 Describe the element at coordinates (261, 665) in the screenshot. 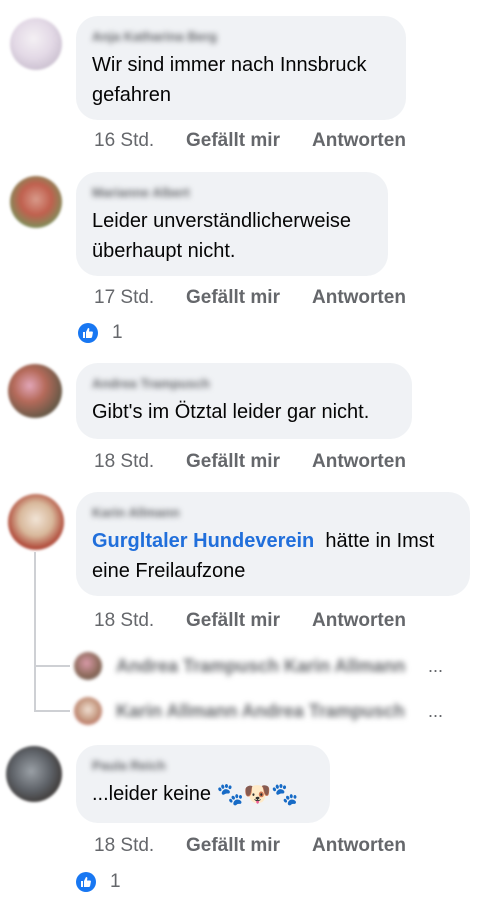

I see `reply-preview-text: Andrea Trampusch Karin Allmann` at that location.